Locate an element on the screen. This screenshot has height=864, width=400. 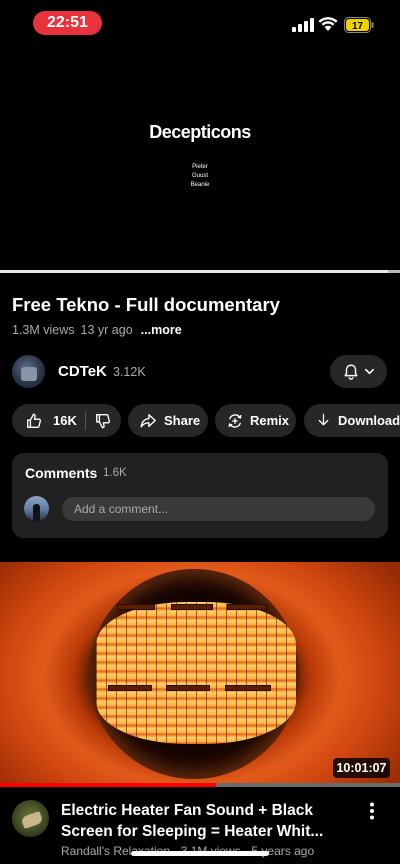
signal-icon is located at coordinates (303, 25).